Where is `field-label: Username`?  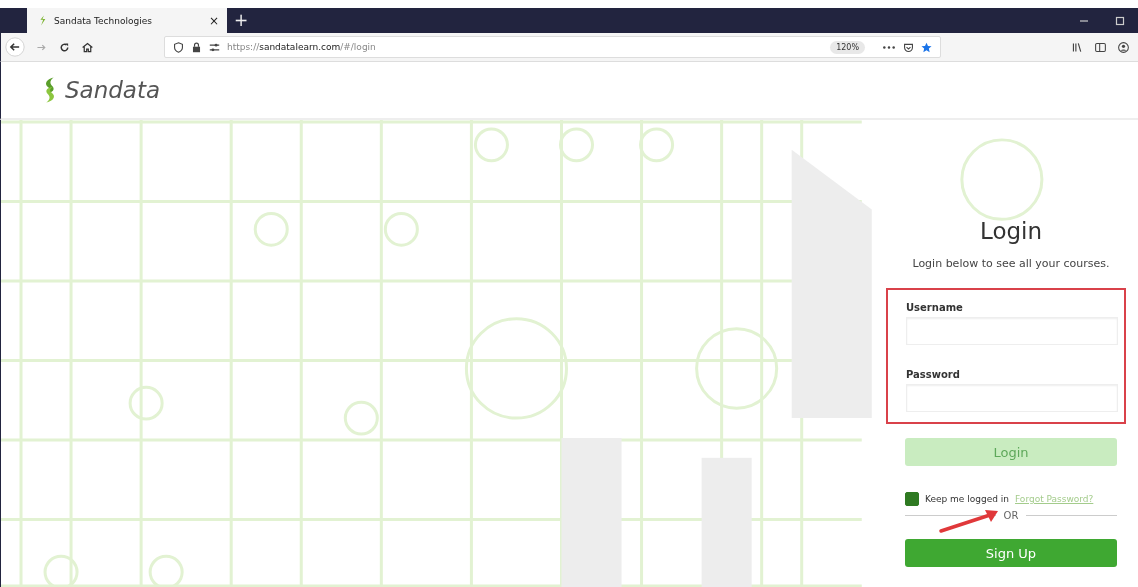
field-label: Username is located at coordinates (935, 307).